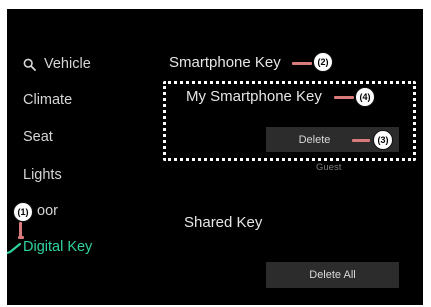 The image size is (431, 307). Describe the element at coordinates (29, 64) in the screenshot. I see `search-icon` at that location.